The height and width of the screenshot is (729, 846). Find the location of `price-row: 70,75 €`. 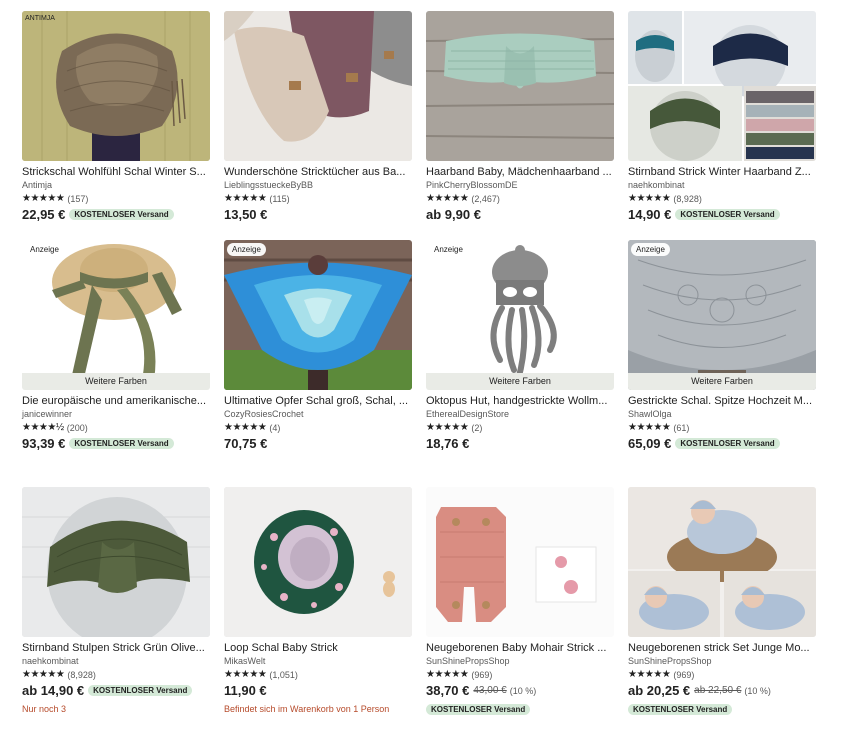

price-row: 70,75 € is located at coordinates (318, 443).